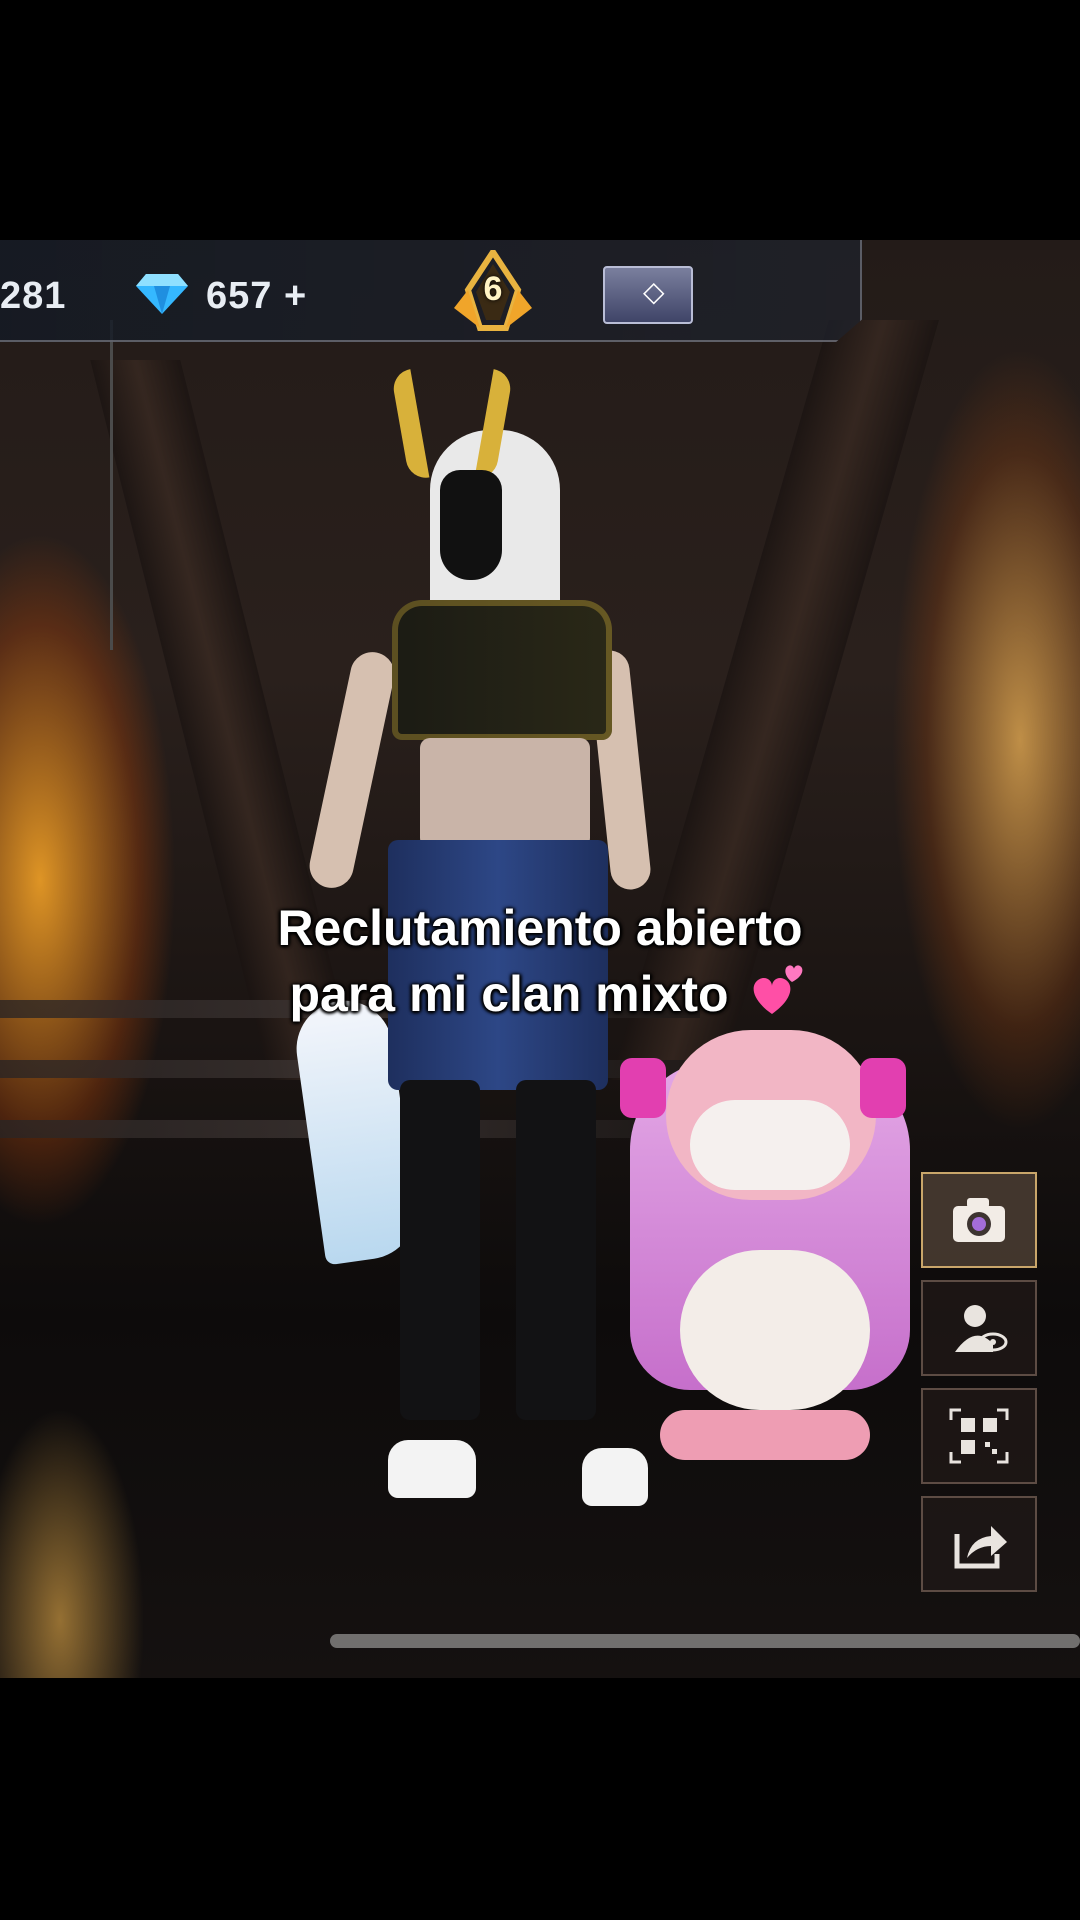  I want to click on rank-level: 6, so click(493, 289).